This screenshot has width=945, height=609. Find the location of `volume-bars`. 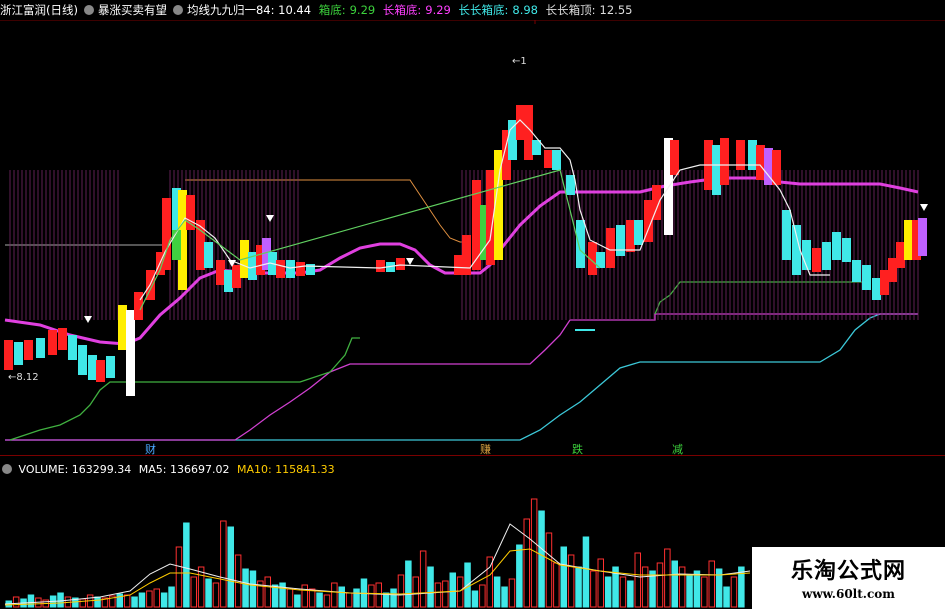

volume-bars is located at coordinates (375, 553).